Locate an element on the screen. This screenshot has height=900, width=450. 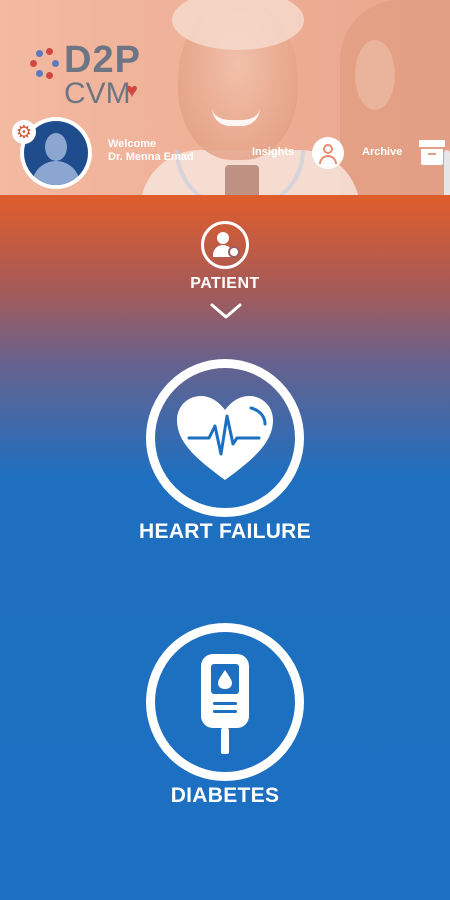
heart-failure-circle is located at coordinates (225, 438).